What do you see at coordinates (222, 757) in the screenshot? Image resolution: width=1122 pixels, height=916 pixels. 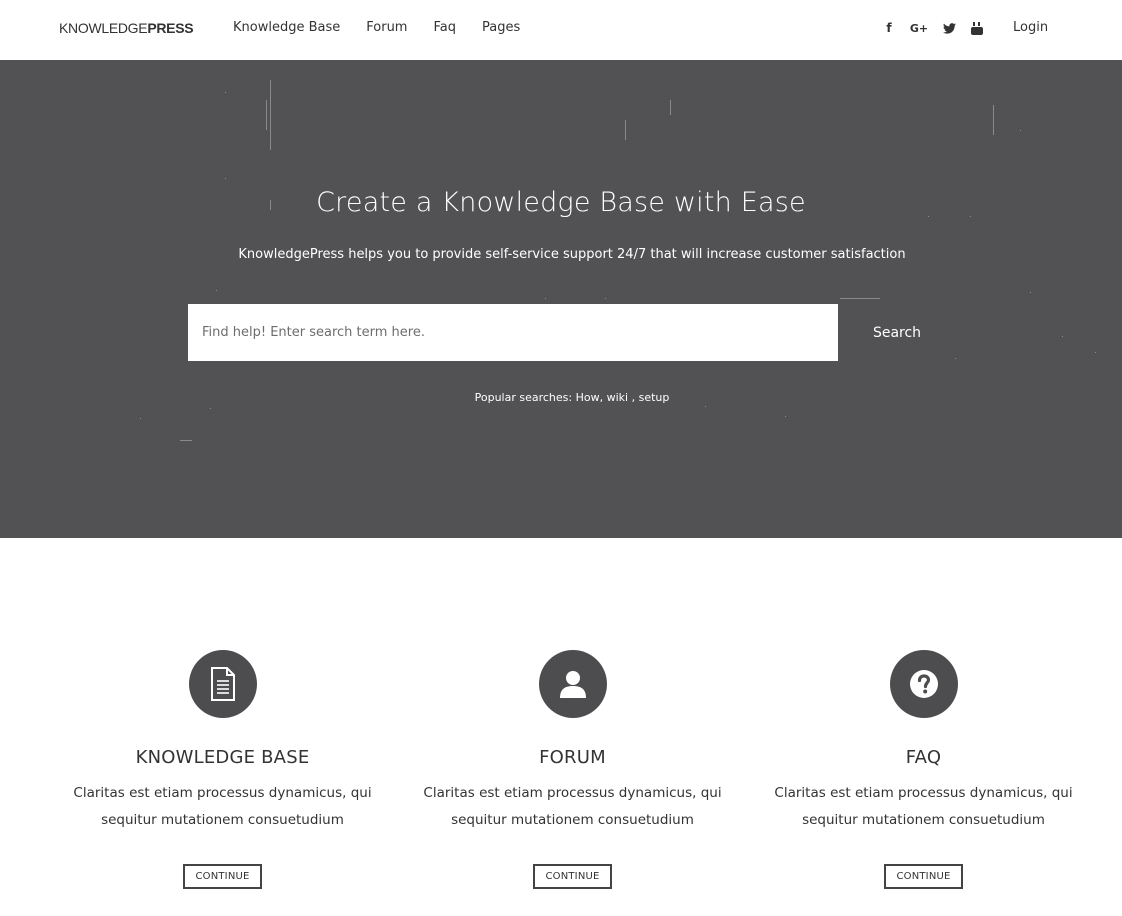 I see `feature-title: KNOWLEDGE BASE` at bounding box center [222, 757].